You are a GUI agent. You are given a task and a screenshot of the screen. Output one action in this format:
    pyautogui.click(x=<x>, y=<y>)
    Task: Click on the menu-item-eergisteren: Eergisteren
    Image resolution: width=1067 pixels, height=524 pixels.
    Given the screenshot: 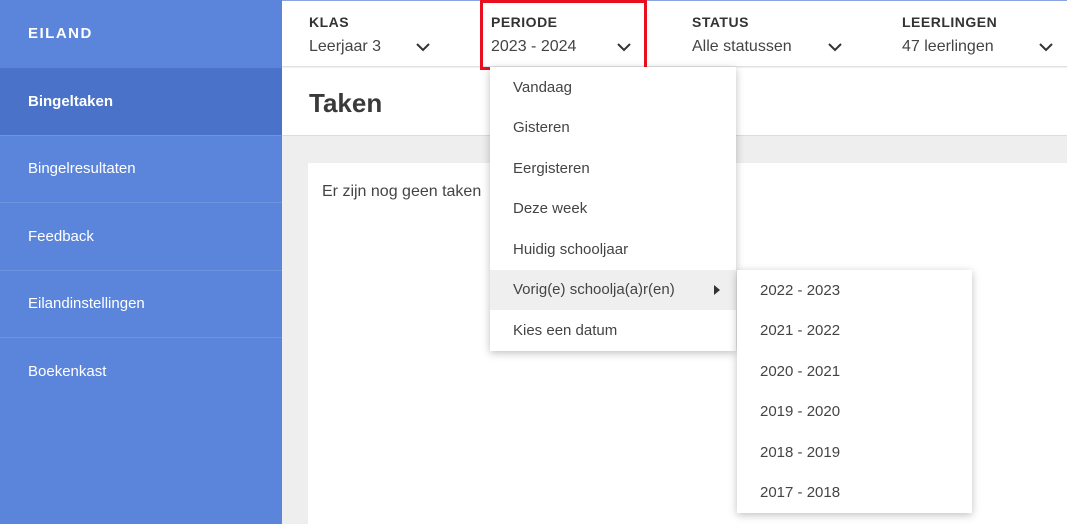 What is the action you would take?
    pyautogui.click(x=613, y=168)
    